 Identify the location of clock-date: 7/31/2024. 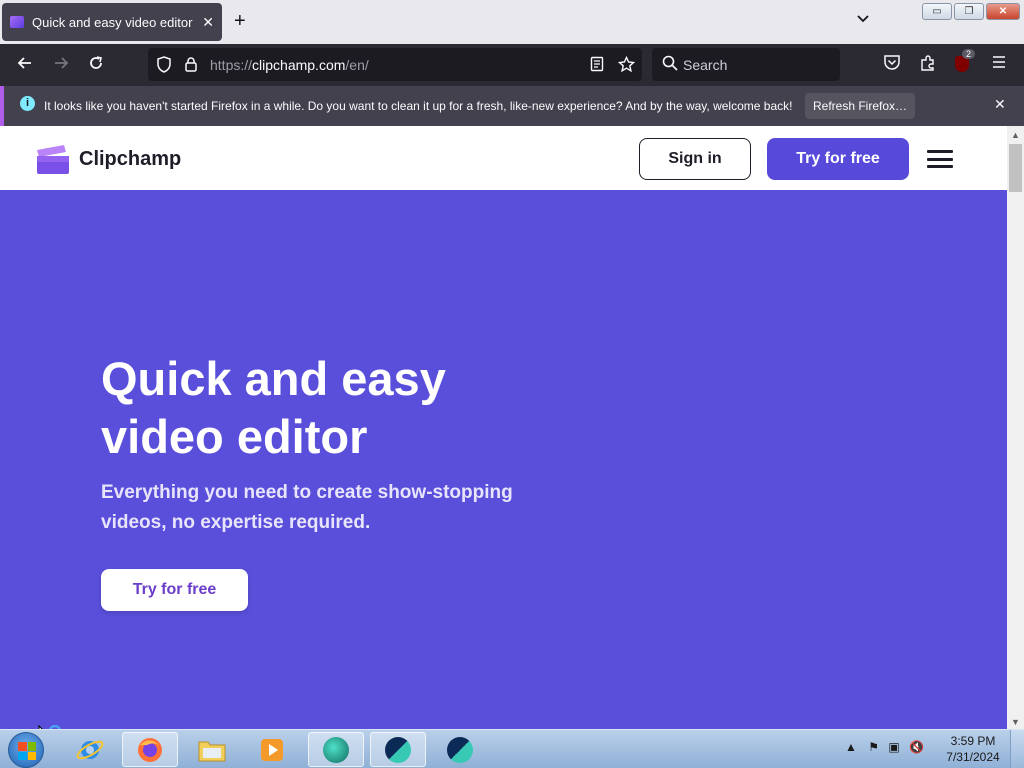
(973, 757).